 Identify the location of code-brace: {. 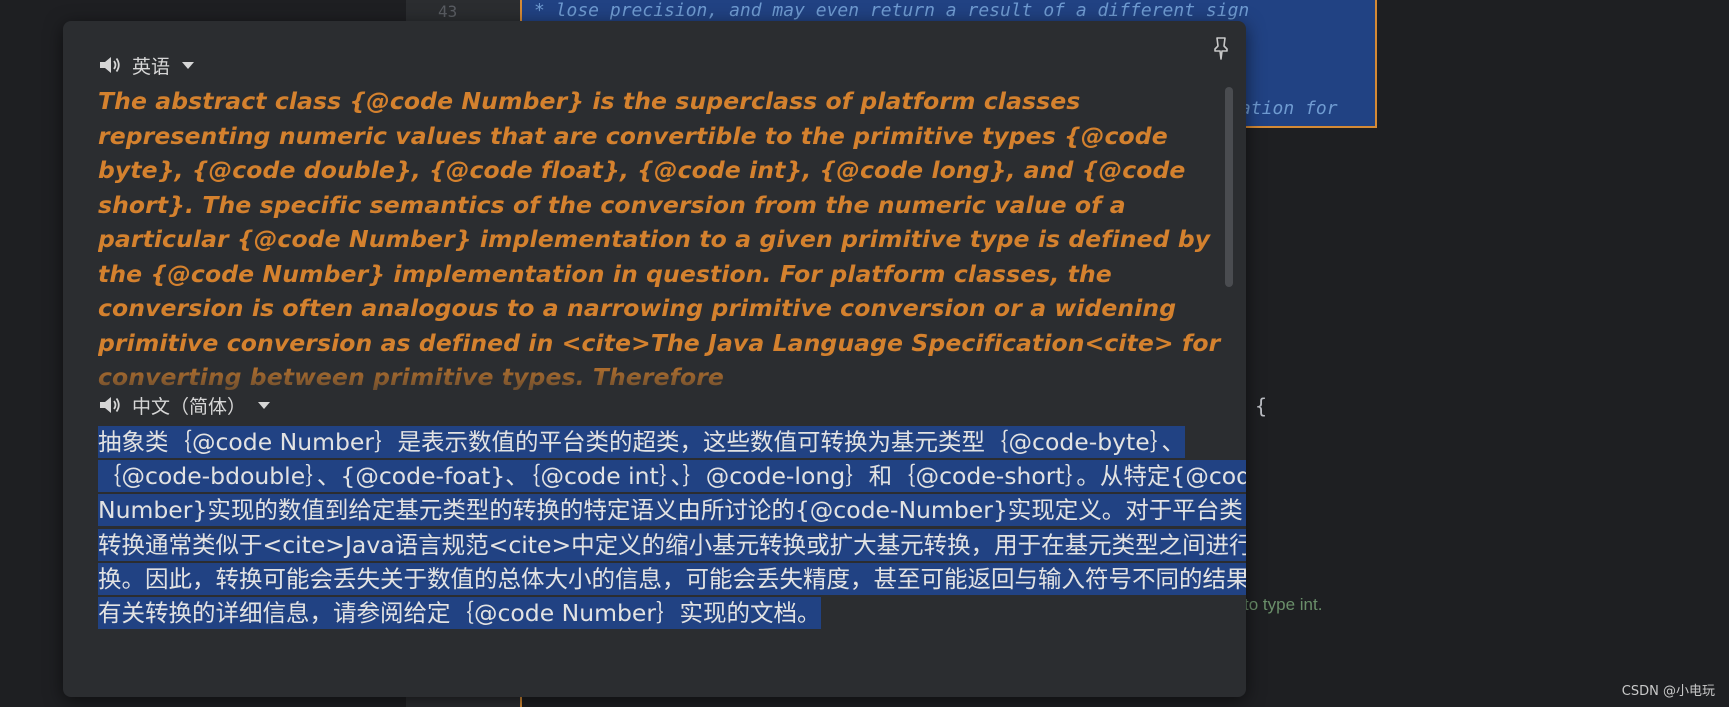
(1261, 406).